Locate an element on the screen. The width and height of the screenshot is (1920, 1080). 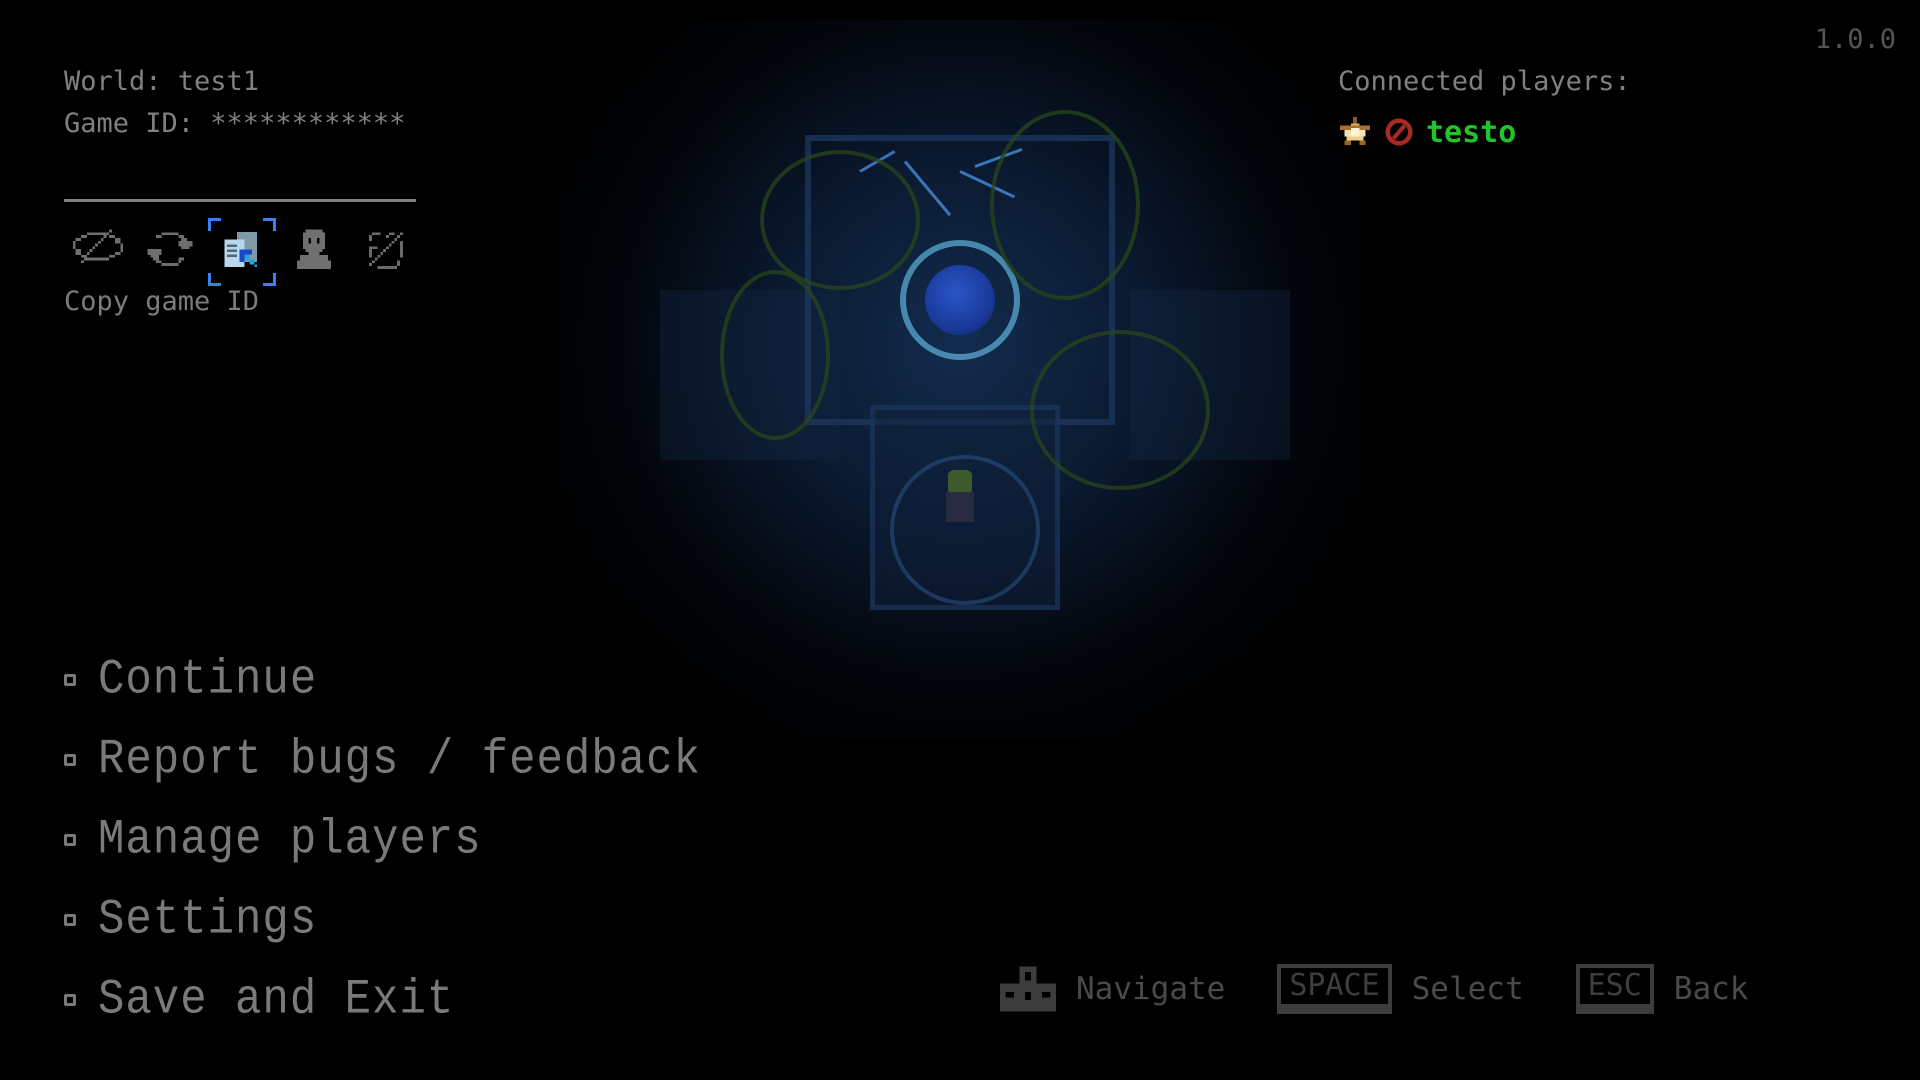
copy-game-id-button is located at coordinates (242, 252).